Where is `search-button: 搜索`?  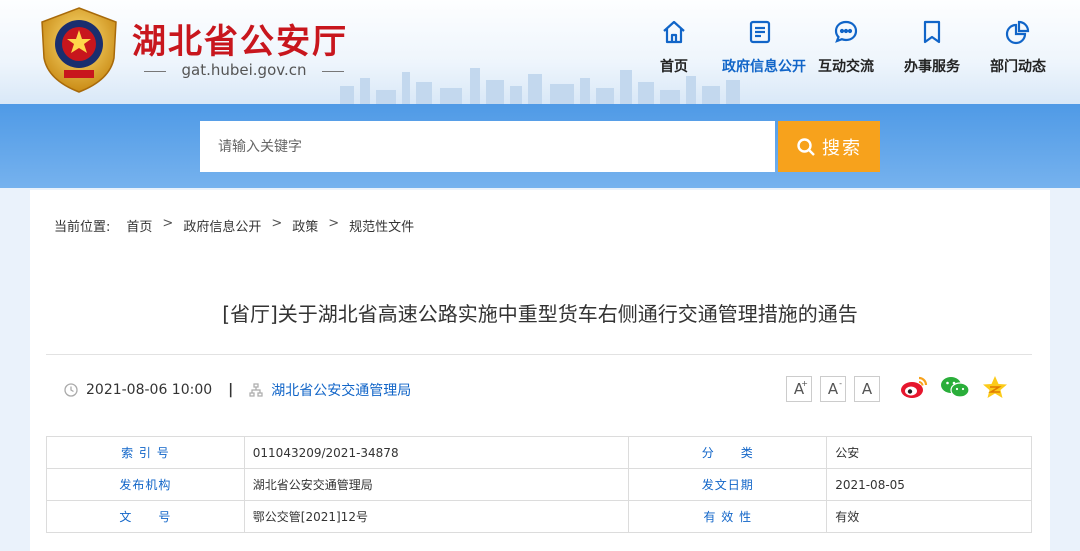 search-button: 搜索 is located at coordinates (829, 146).